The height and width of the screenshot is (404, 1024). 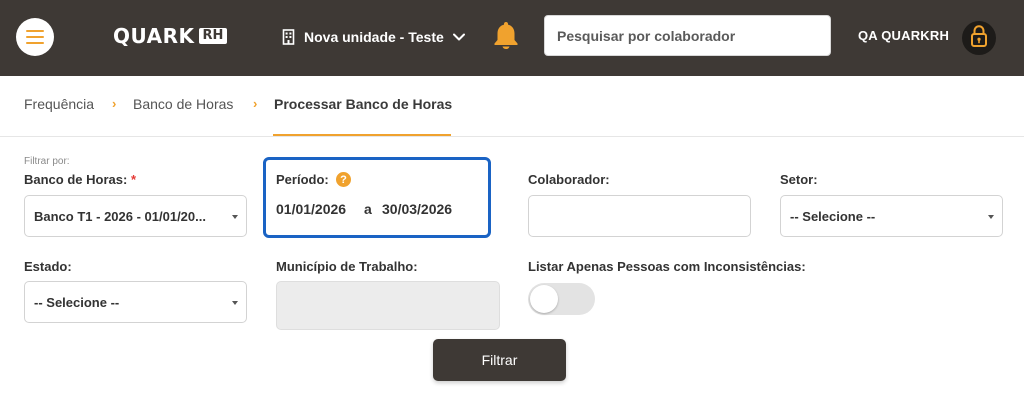 What do you see at coordinates (687, 35) in the screenshot?
I see `search-input` at bounding box center [687, 35].